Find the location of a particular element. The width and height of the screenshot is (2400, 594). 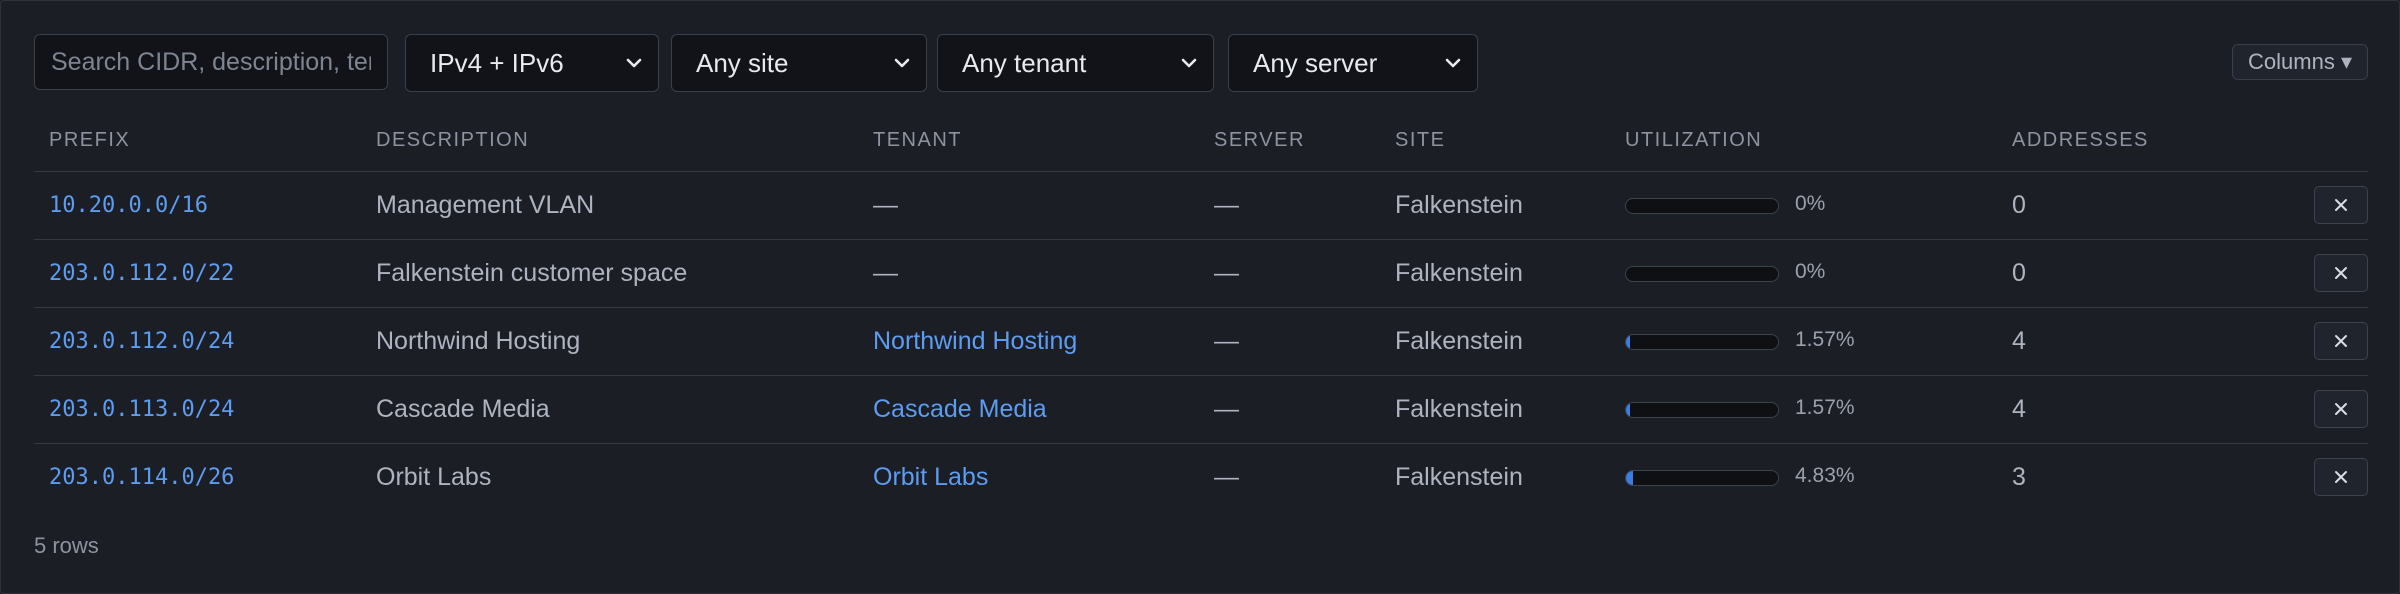

columns-button: Columns ▾ is located at coordinates (2300, 62).